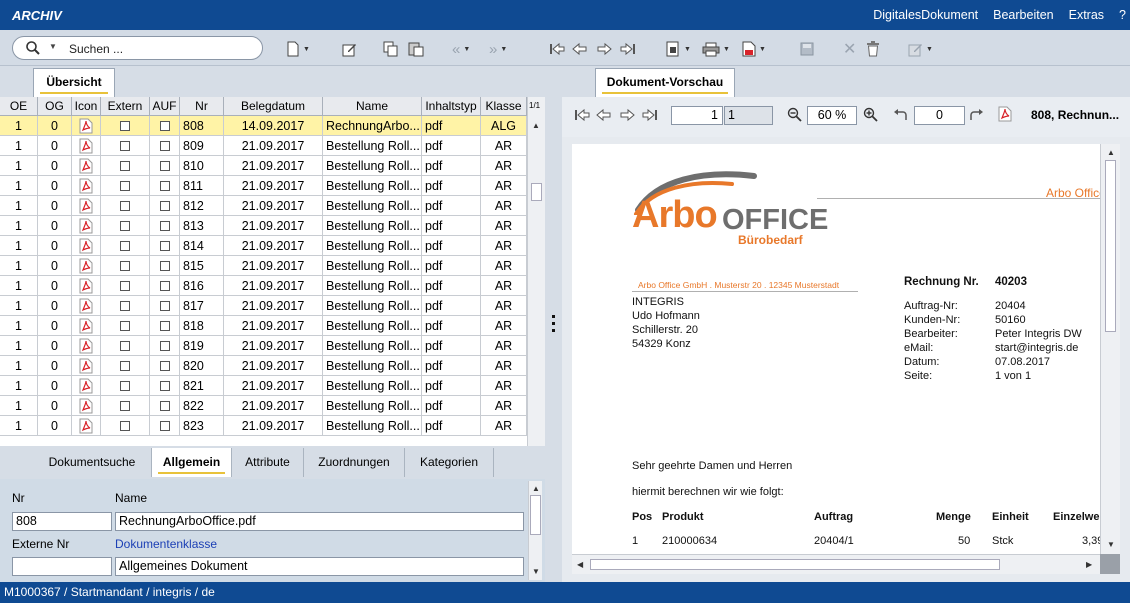  What do you see at coordinates (354, 462) in the screenshot?
I see `tab-zuordnungen: Zuordnungen` at bounding box center [354, 462].